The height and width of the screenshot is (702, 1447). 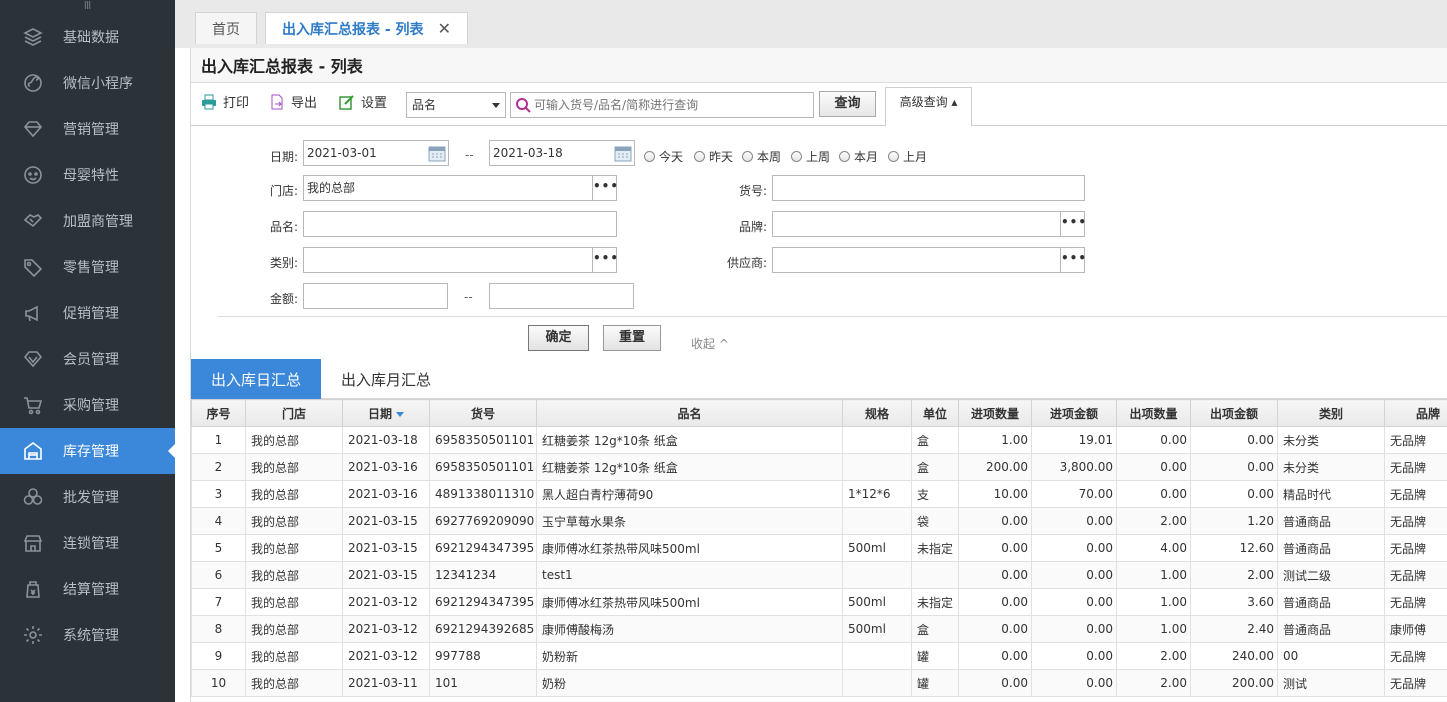 What do you see at coordinates (87, 405) in the screenshot?
I see `sidebar-item-9: 采购管理` at bounding box center [87, 405].